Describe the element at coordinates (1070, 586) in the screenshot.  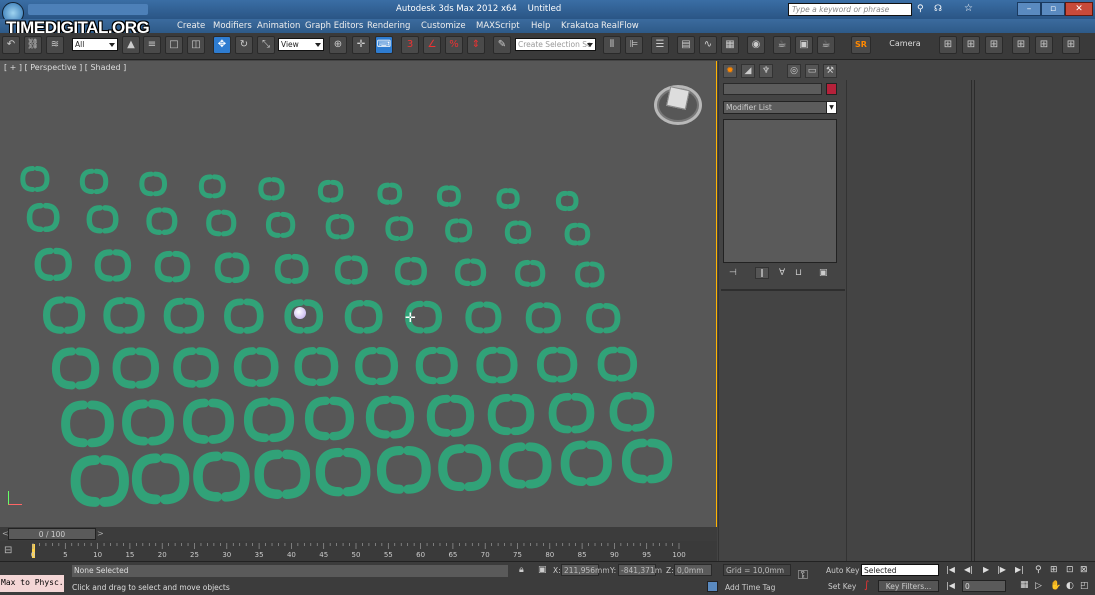
I see `orbit-icon: ◐` at that location.